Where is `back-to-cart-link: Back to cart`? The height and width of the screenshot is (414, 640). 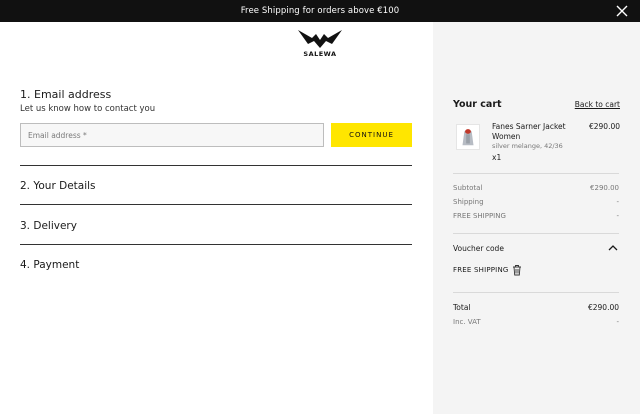
back-to-cart-link: Back to cart is located at coordinates (597, 104).